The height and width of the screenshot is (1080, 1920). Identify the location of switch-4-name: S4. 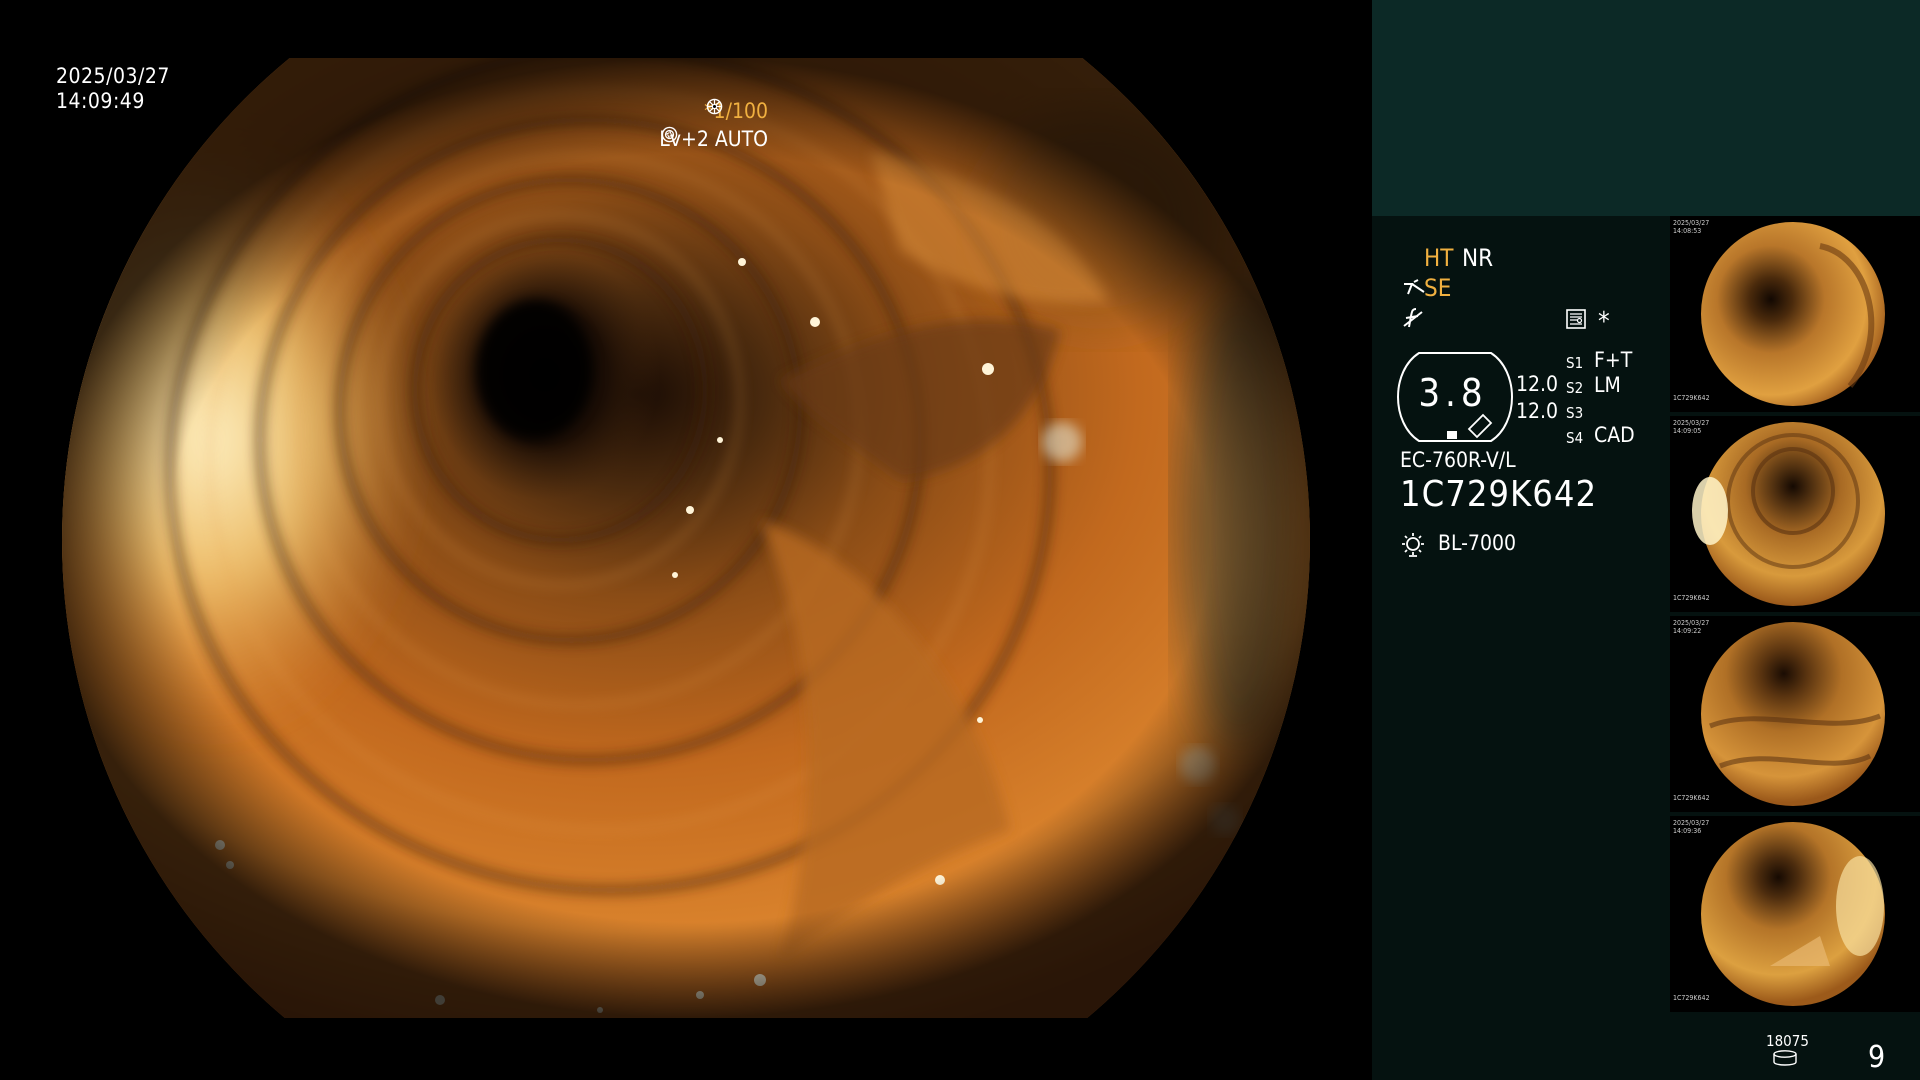
(1575, 438).